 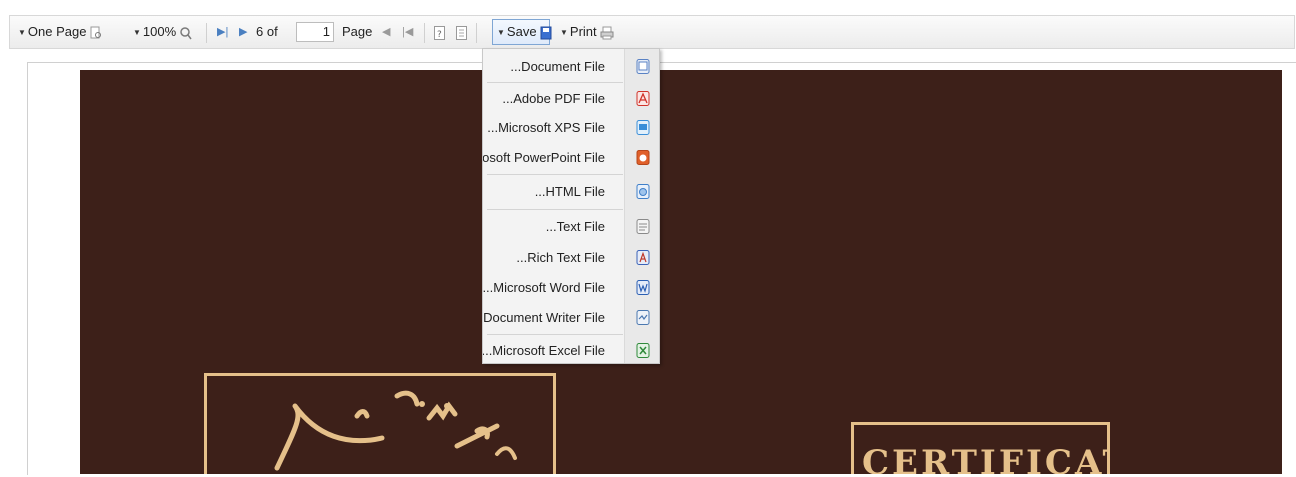 I want to click on powerpoint-file-icon, so click(x=643, y=157).